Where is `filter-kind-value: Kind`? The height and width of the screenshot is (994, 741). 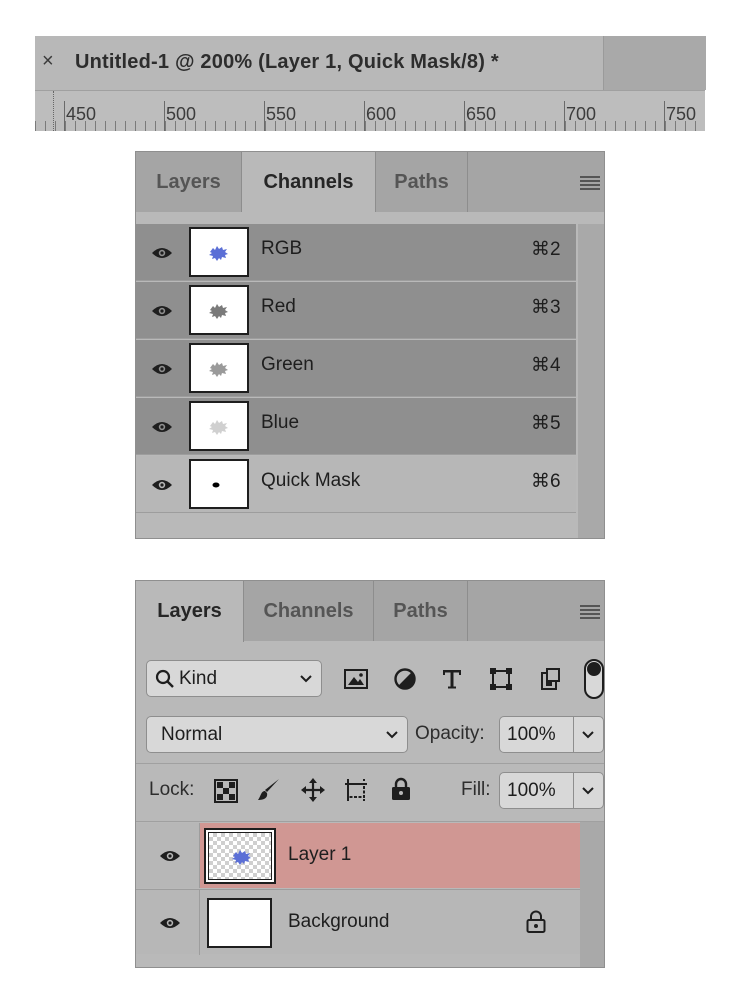
filter-kind-value: Kind is located at coordinates (198, 678).